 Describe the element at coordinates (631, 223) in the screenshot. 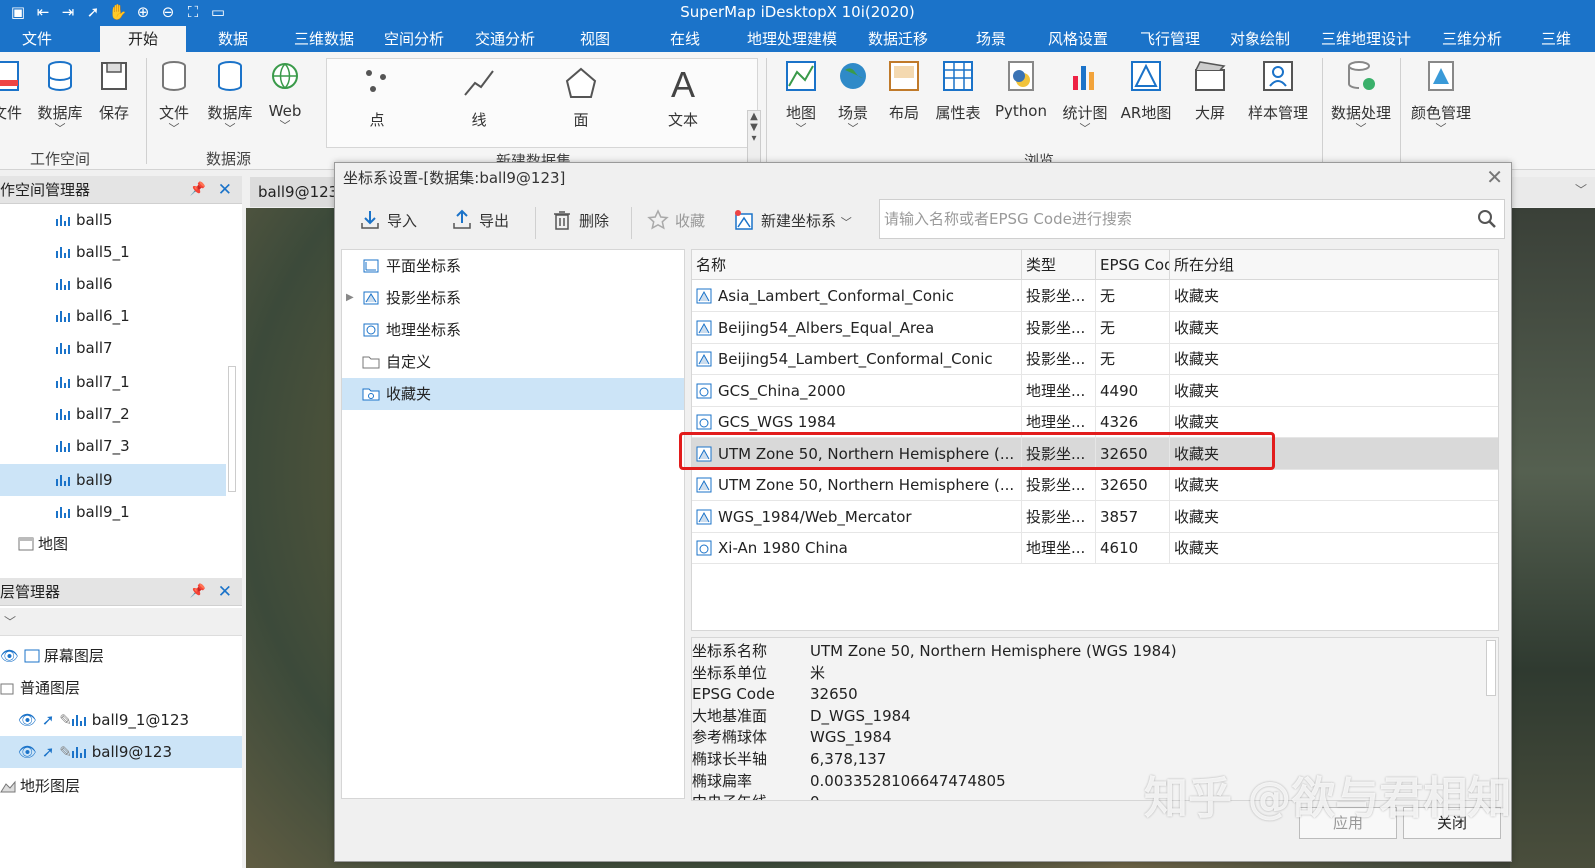

I see `toolbar-separator` at that location.